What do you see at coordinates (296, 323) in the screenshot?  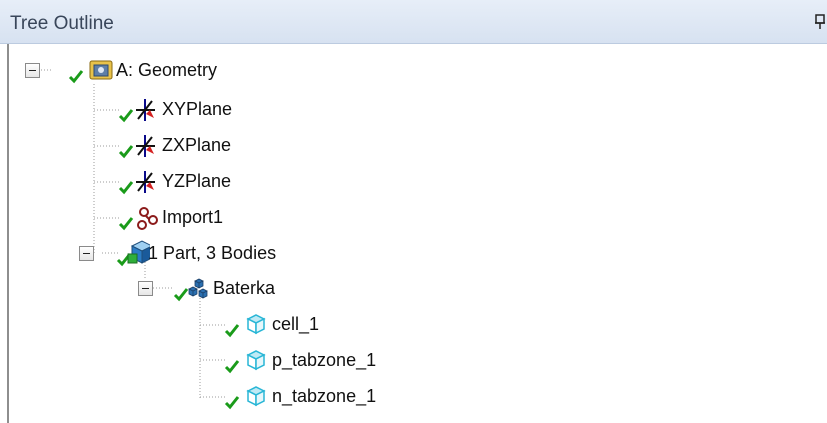 I see `tree-label-body: cell_1` at bounding box center [296, 323].